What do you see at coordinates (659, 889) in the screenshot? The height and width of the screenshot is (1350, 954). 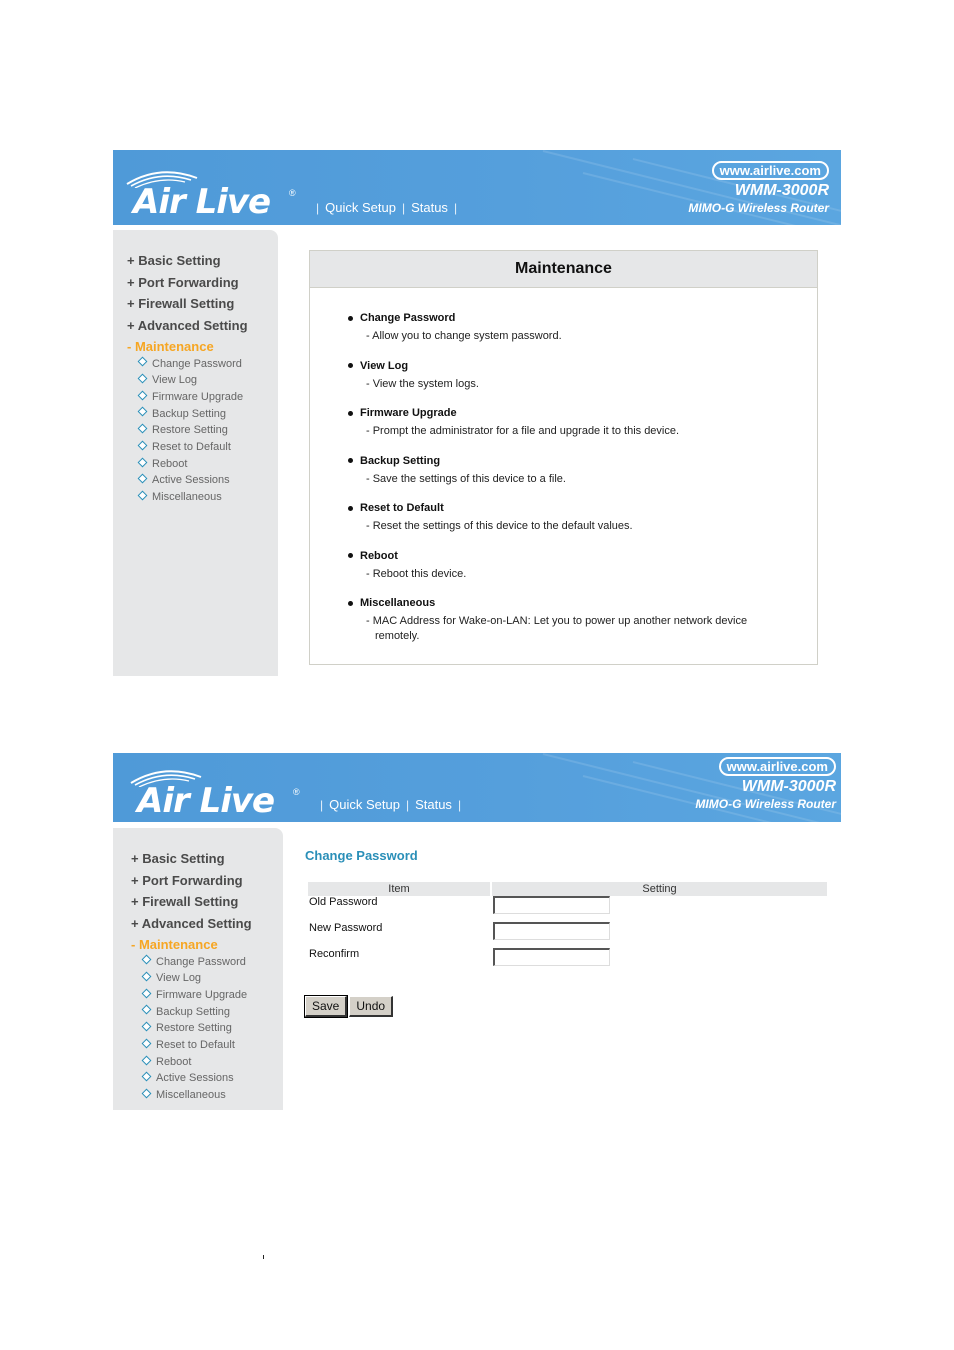 I see `column-header-setting: Setting` at bounding box center [659, 889].